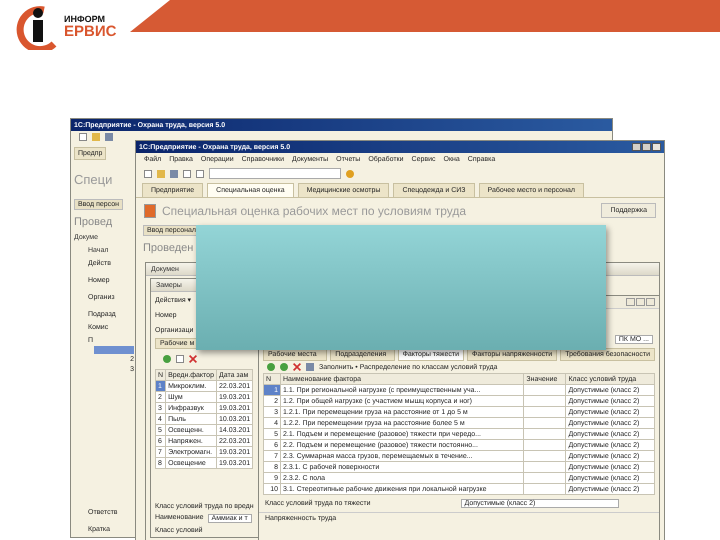  Describe the element at coordinates (161, 174) in the screenshot. I see `folder-icon` at that location.